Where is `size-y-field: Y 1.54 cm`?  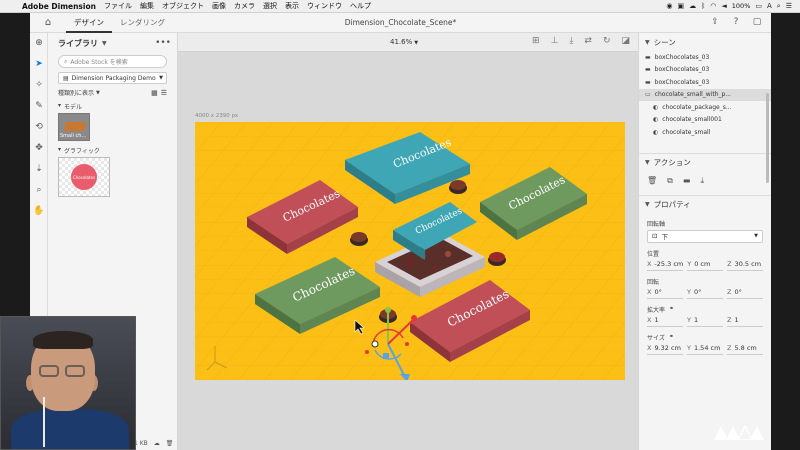
size-y-field: Y 1.54 cm is located at coordinates (705, 349).